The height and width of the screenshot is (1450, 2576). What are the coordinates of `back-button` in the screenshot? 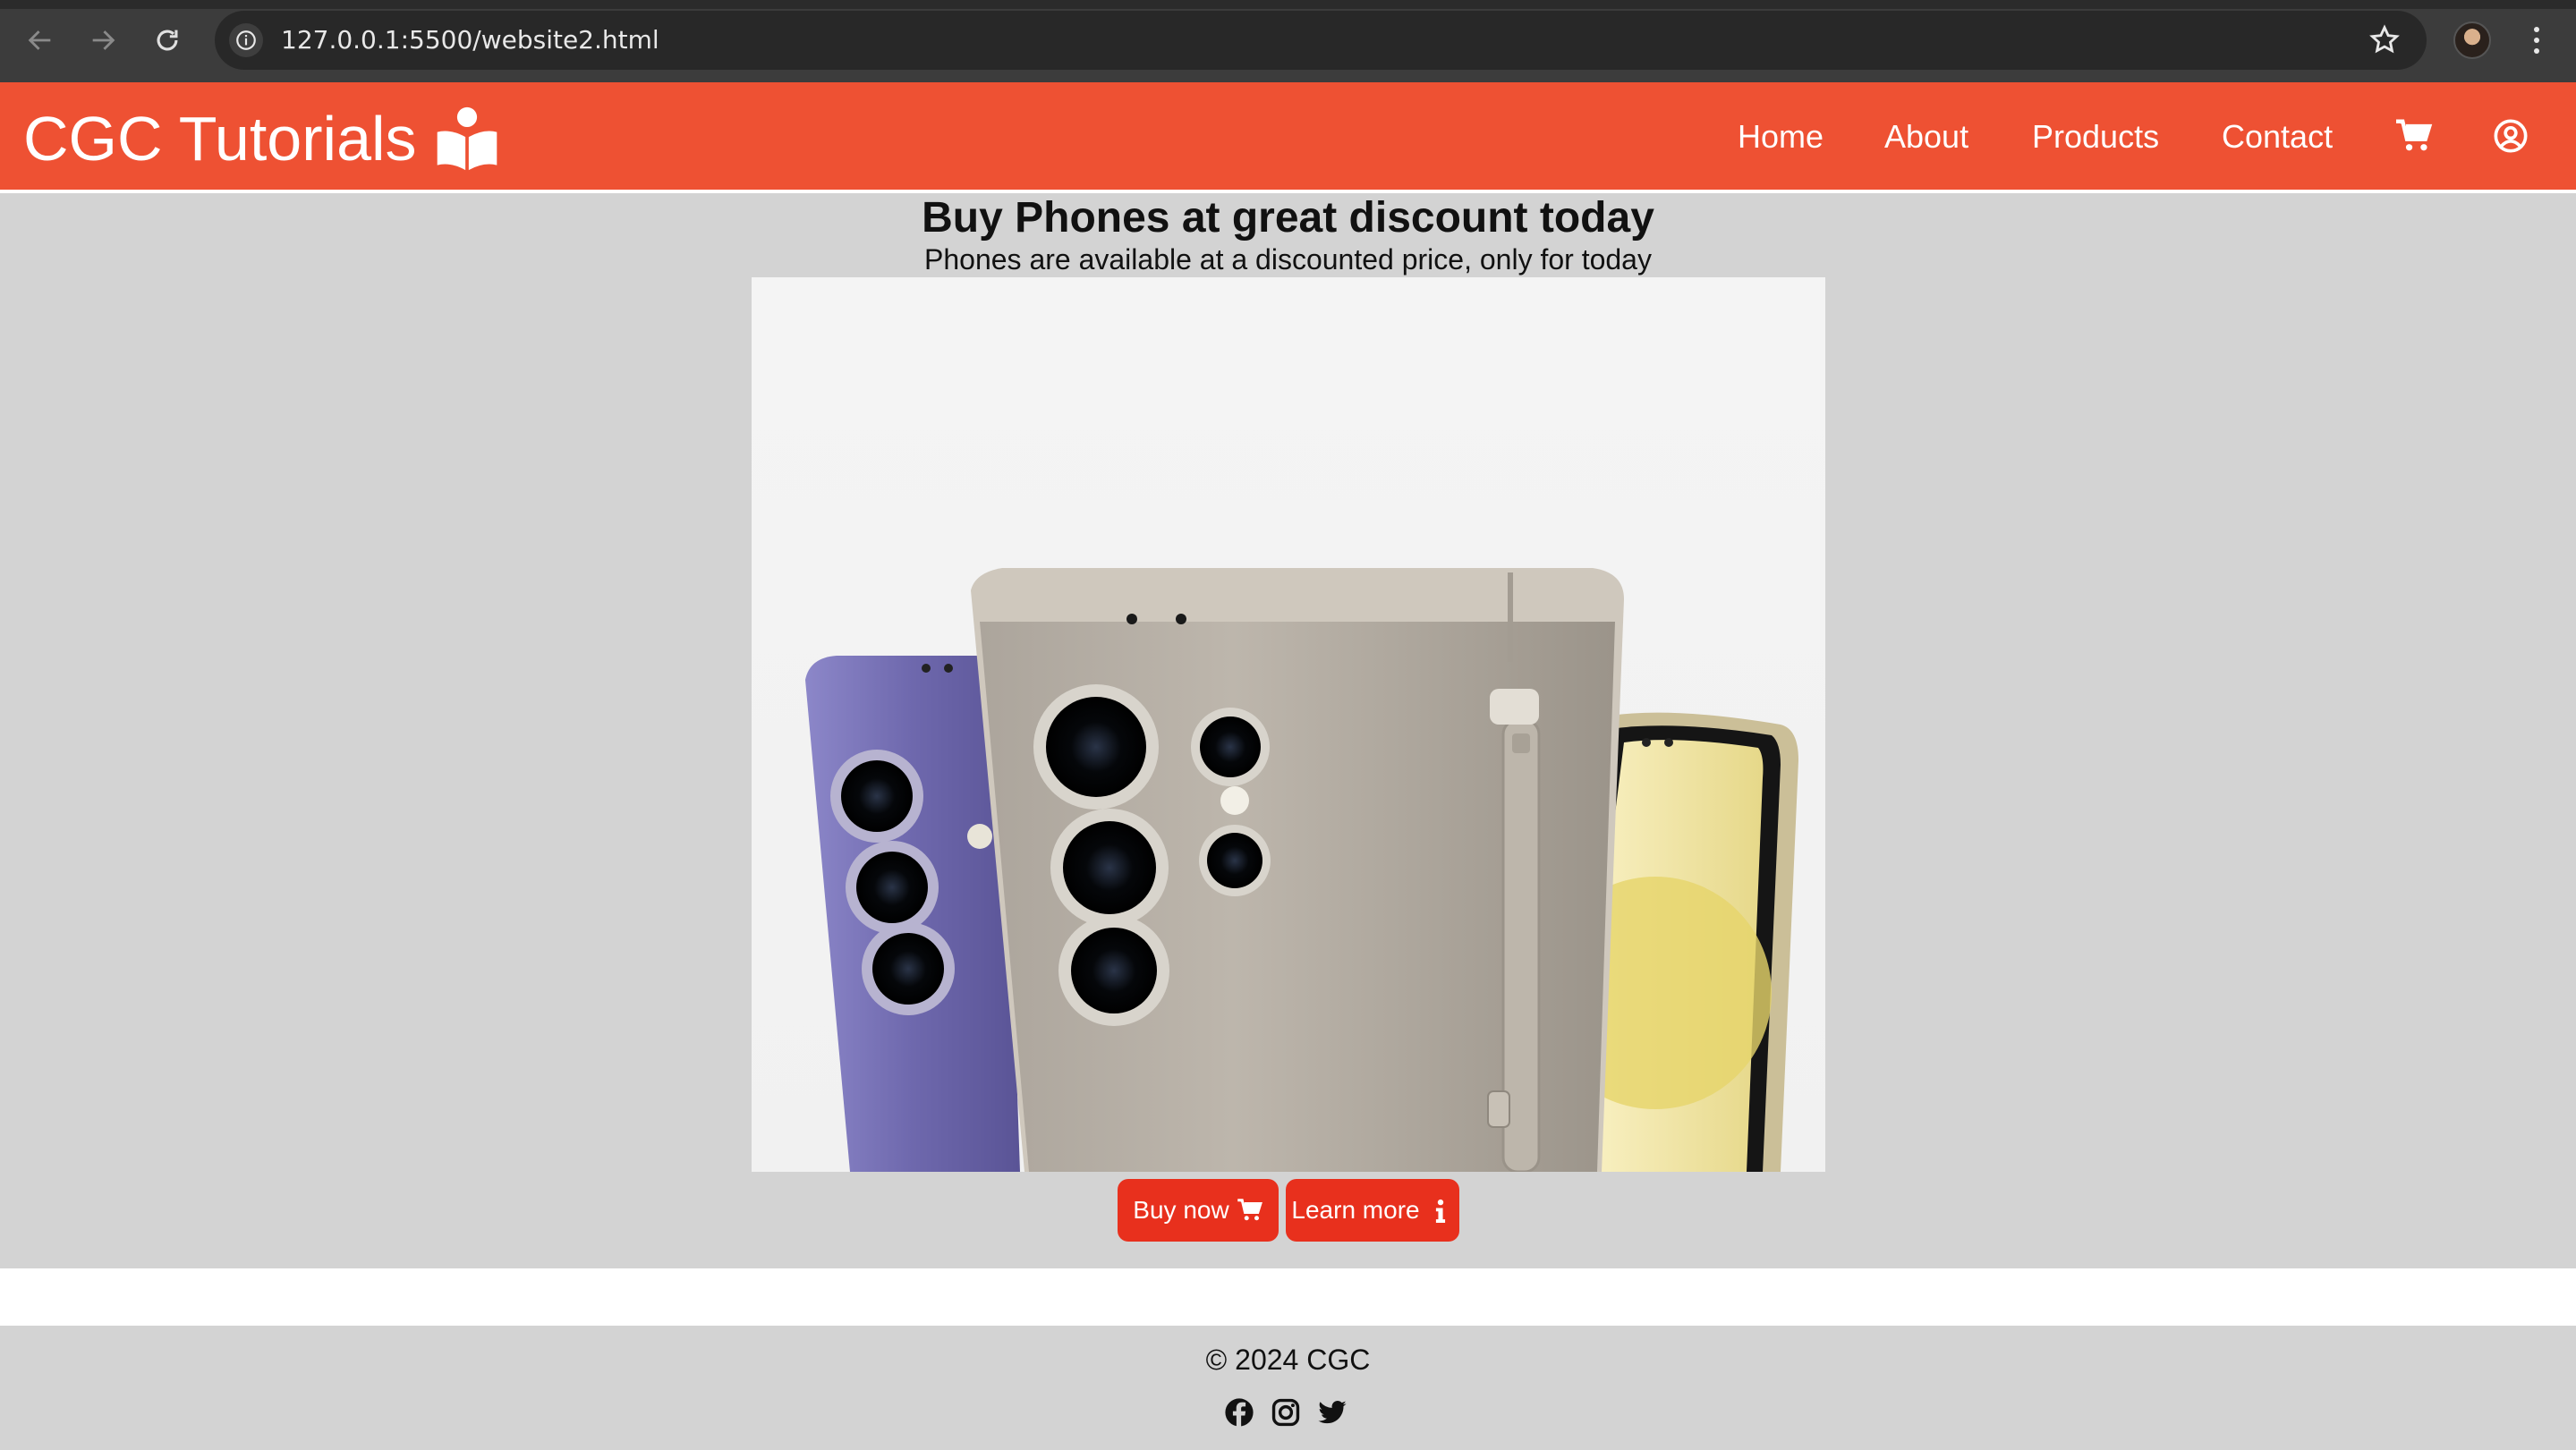 It's located at (40, 40).